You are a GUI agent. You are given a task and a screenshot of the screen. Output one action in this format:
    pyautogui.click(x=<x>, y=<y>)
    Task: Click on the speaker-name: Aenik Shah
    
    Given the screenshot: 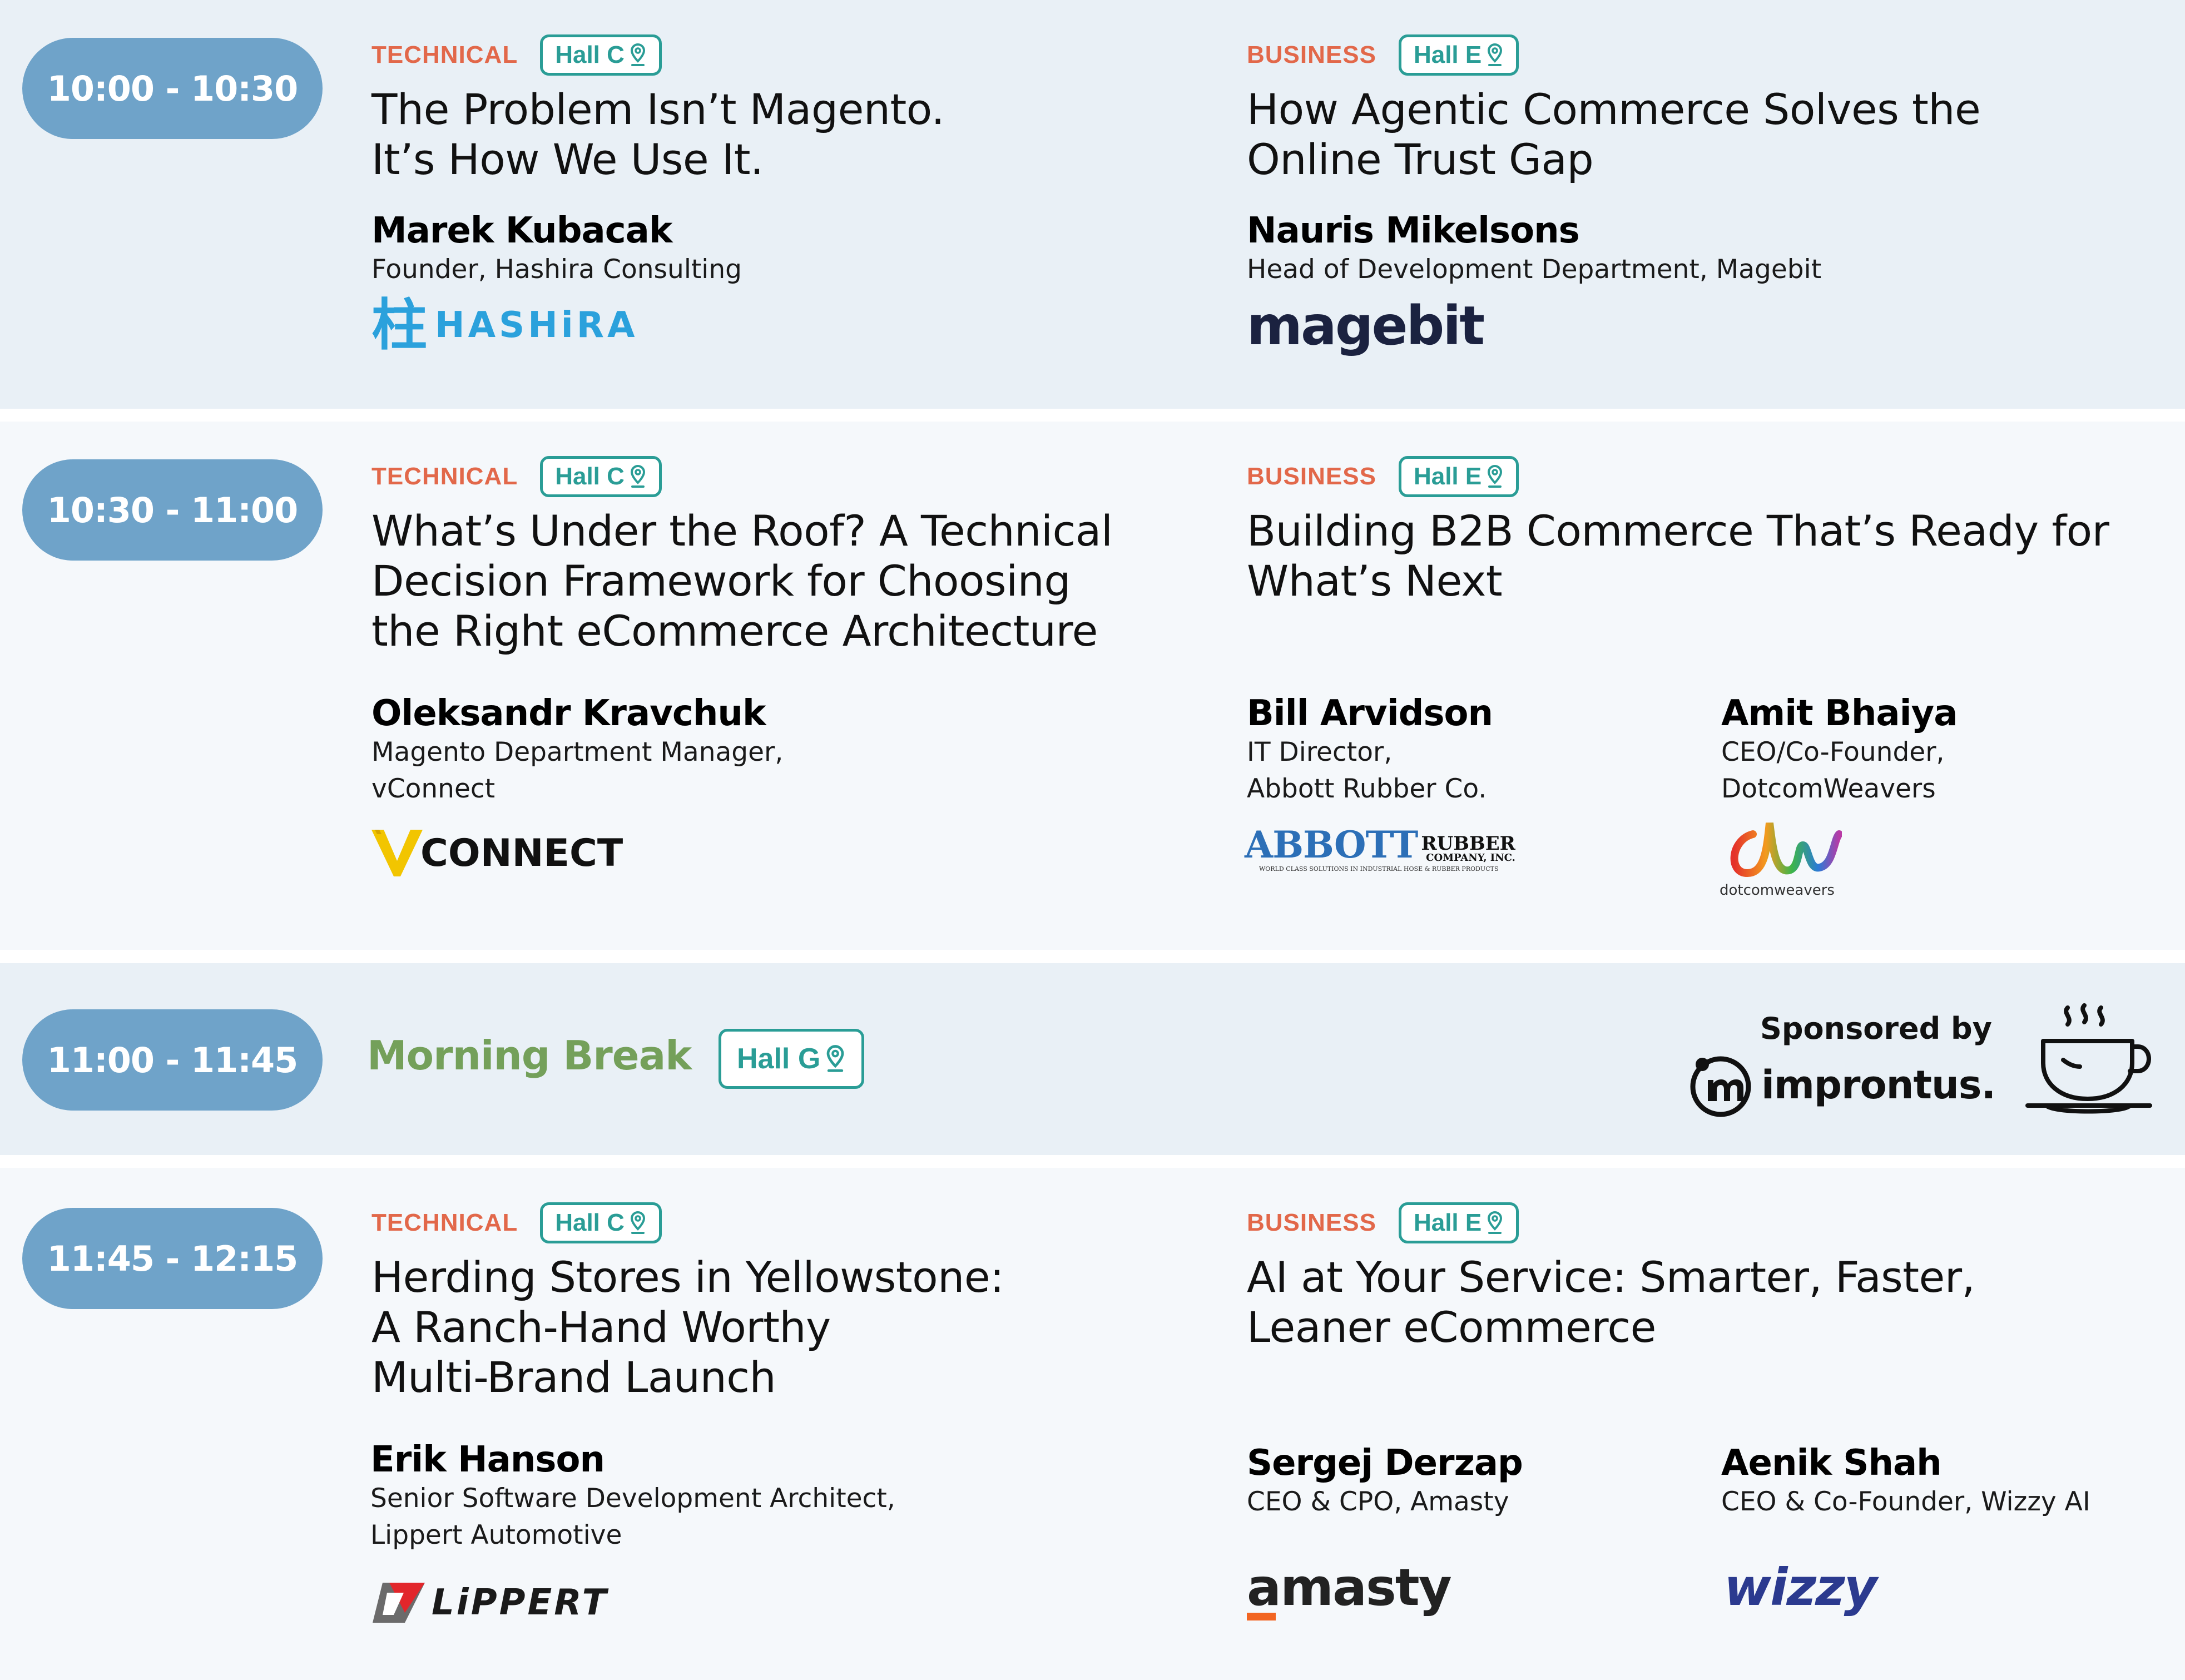 What is the action you would take?
    pyautogui.click(x=1831, y=1463)
    